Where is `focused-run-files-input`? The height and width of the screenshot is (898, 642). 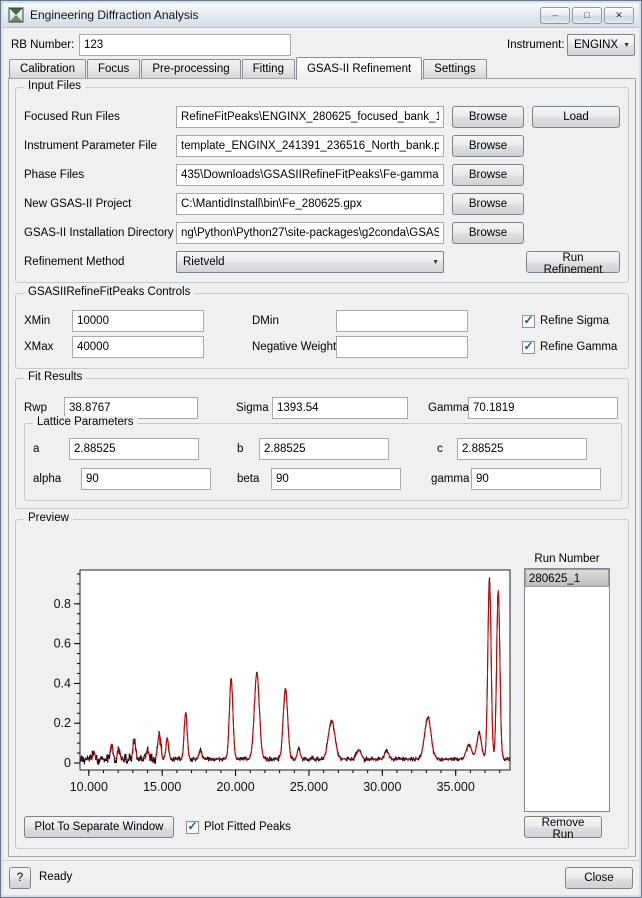 focused-run-files-input is located at coordinates (310, 117).